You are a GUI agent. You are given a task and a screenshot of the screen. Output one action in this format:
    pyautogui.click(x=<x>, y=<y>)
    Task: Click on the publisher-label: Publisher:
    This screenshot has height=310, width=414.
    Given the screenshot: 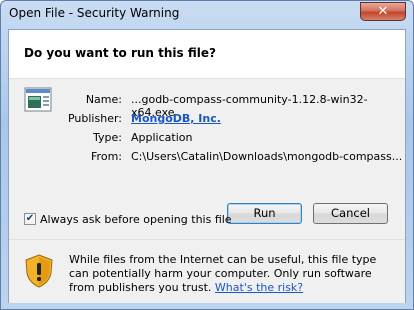 What is the action you would take?
    pyautogui.click(x=94, y=118)
    